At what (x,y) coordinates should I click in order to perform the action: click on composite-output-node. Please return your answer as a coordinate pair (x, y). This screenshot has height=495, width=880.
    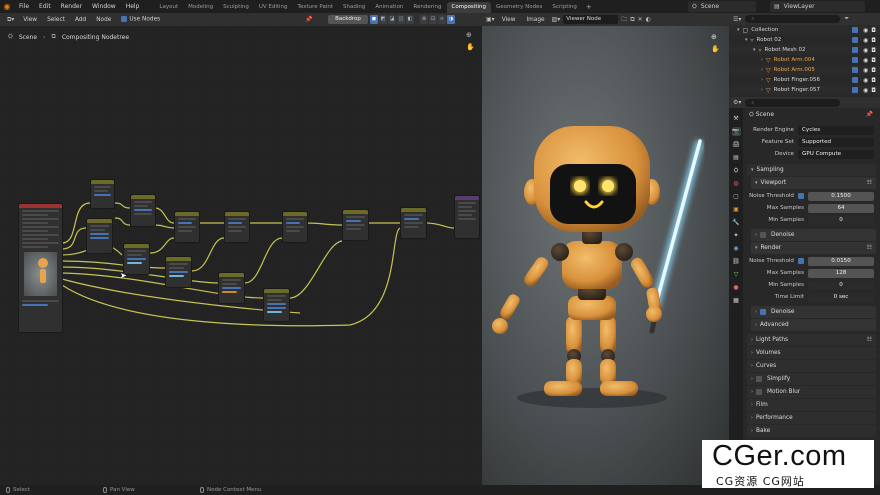
    Looking at the image, I should click on (467, 217).